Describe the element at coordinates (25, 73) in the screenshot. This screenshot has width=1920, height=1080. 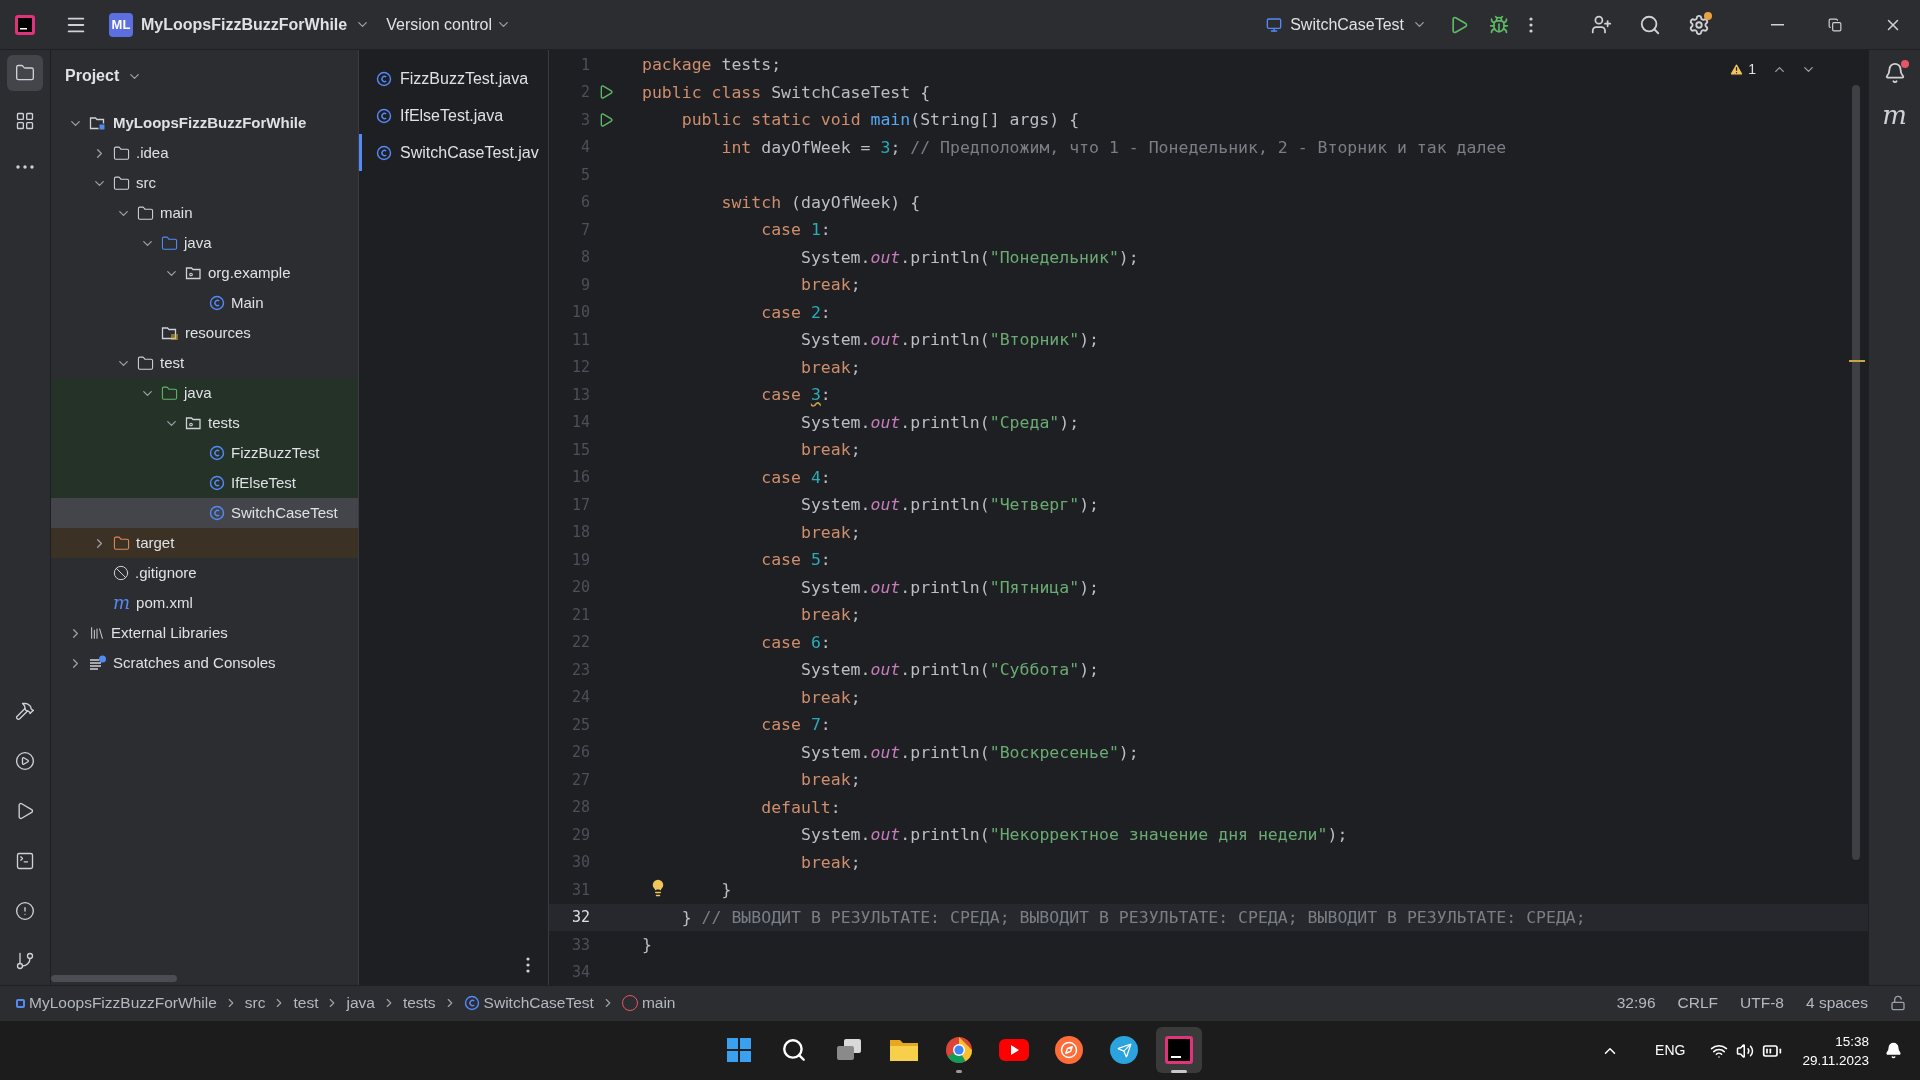
I see `folder-tool-button` at that location.